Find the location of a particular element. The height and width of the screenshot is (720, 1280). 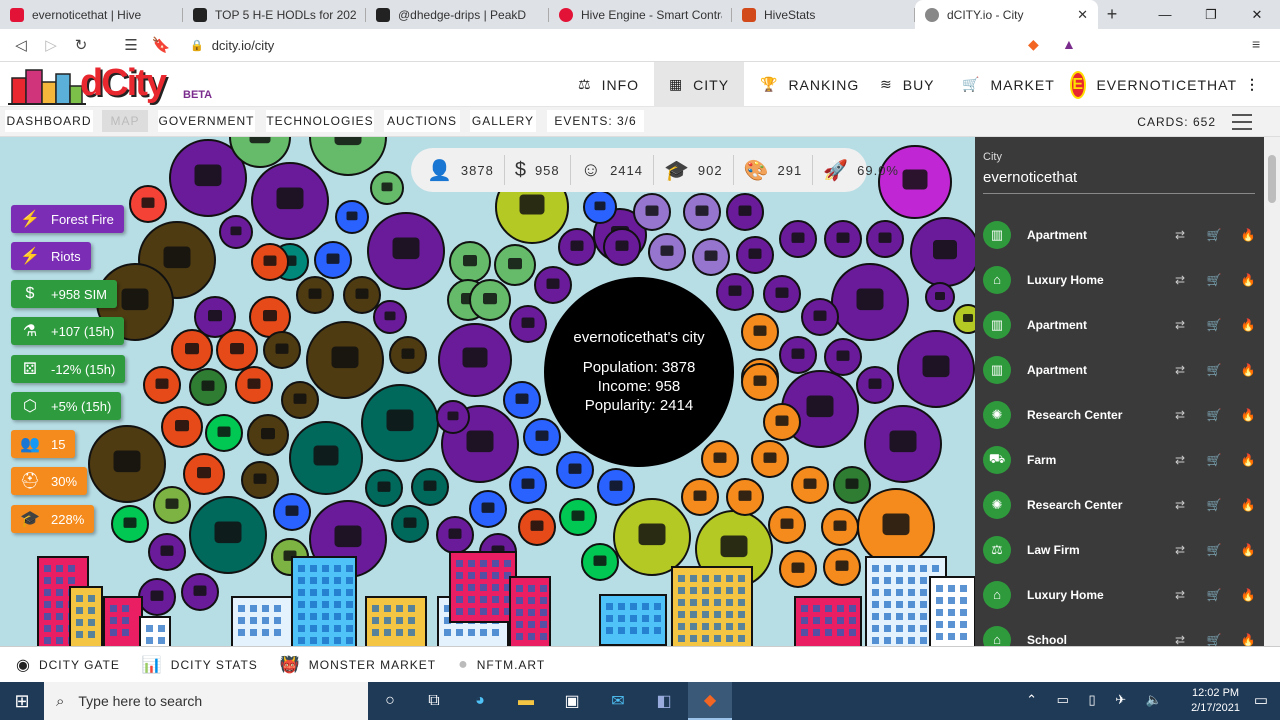

store-icon: ▣ is located at coordinates (572, 701).